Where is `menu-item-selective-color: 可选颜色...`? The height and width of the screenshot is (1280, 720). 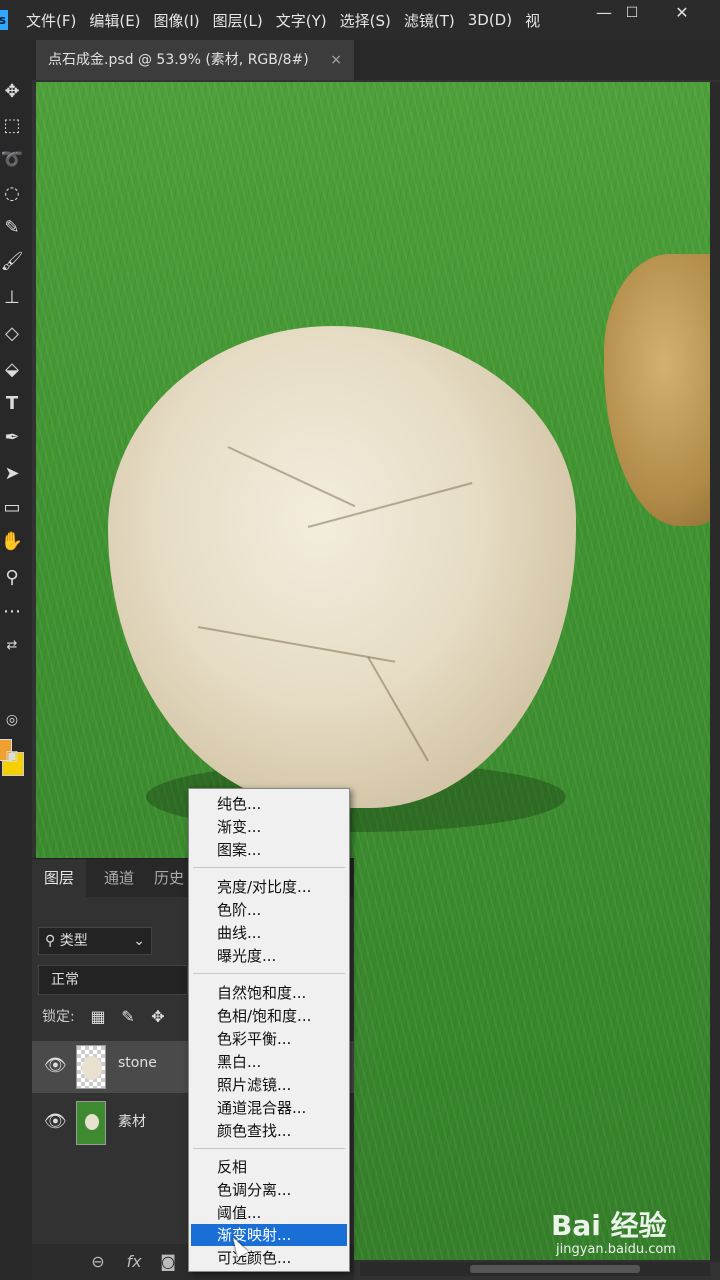 menu-item-selective-color: 可选颜色... is located at coordinates (269, 1258).